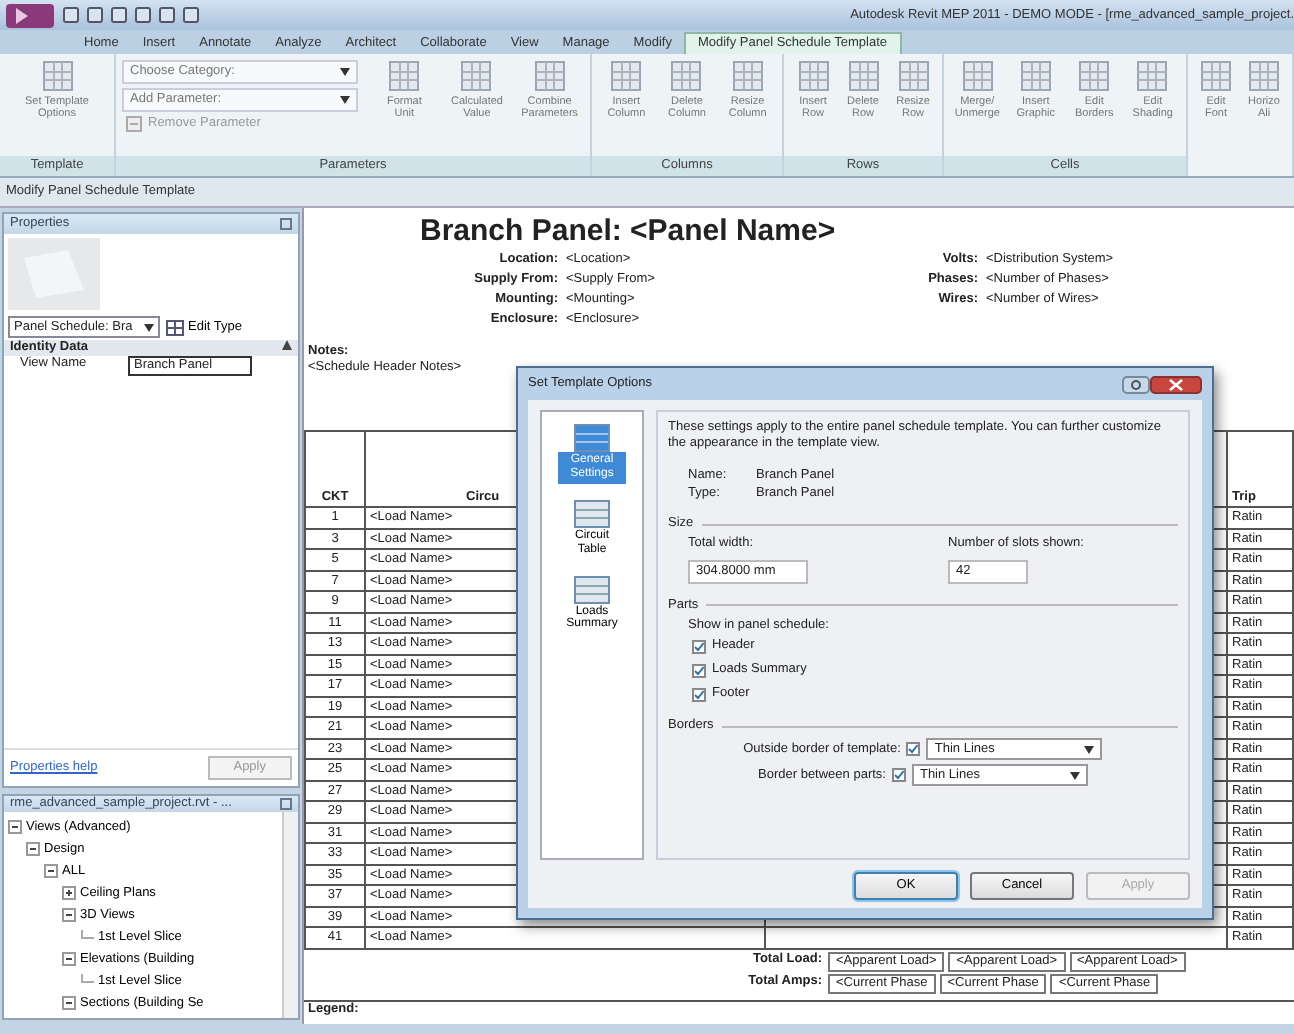  What do you see at coordinates (30, 15) in the screenshot?
I see `app-menu-icon` at bounding box center [30, 15].